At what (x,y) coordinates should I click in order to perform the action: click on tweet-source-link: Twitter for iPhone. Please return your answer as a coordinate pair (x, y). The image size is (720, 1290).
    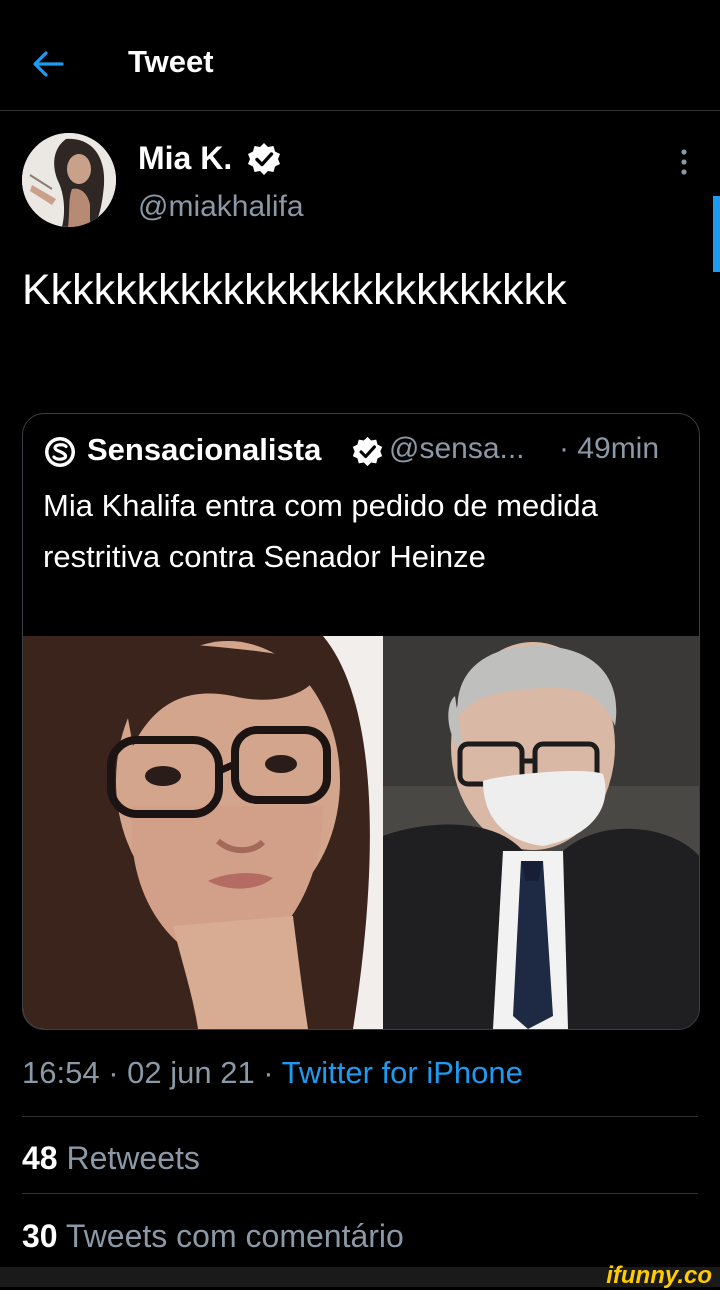
    Looking at the image, I should click on (402, 1072).